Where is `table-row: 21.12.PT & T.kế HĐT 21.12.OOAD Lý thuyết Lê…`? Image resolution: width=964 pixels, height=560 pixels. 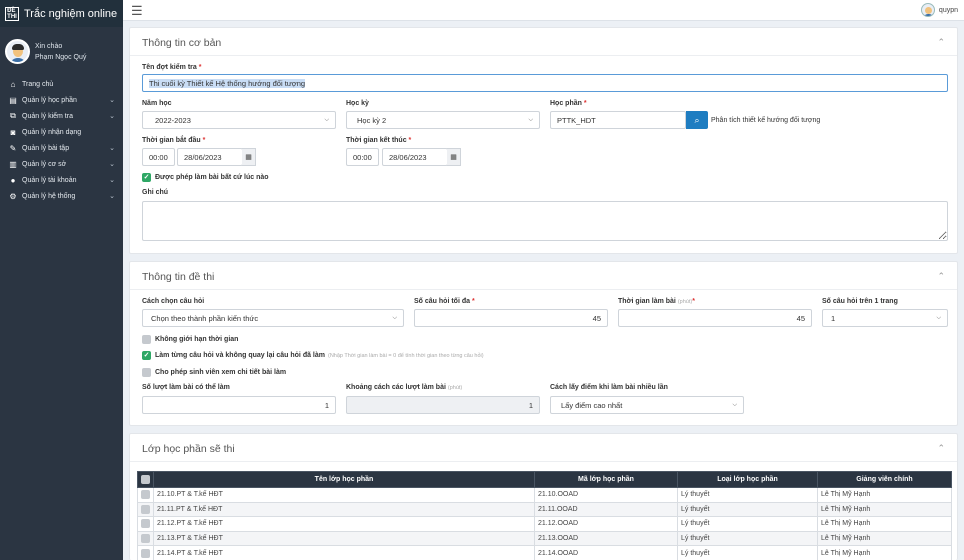 table-row: 21.12.PT & T.kế HĐT 21.12.OOAD Lý thuyết Lê… is located at coordinates (544, 524).